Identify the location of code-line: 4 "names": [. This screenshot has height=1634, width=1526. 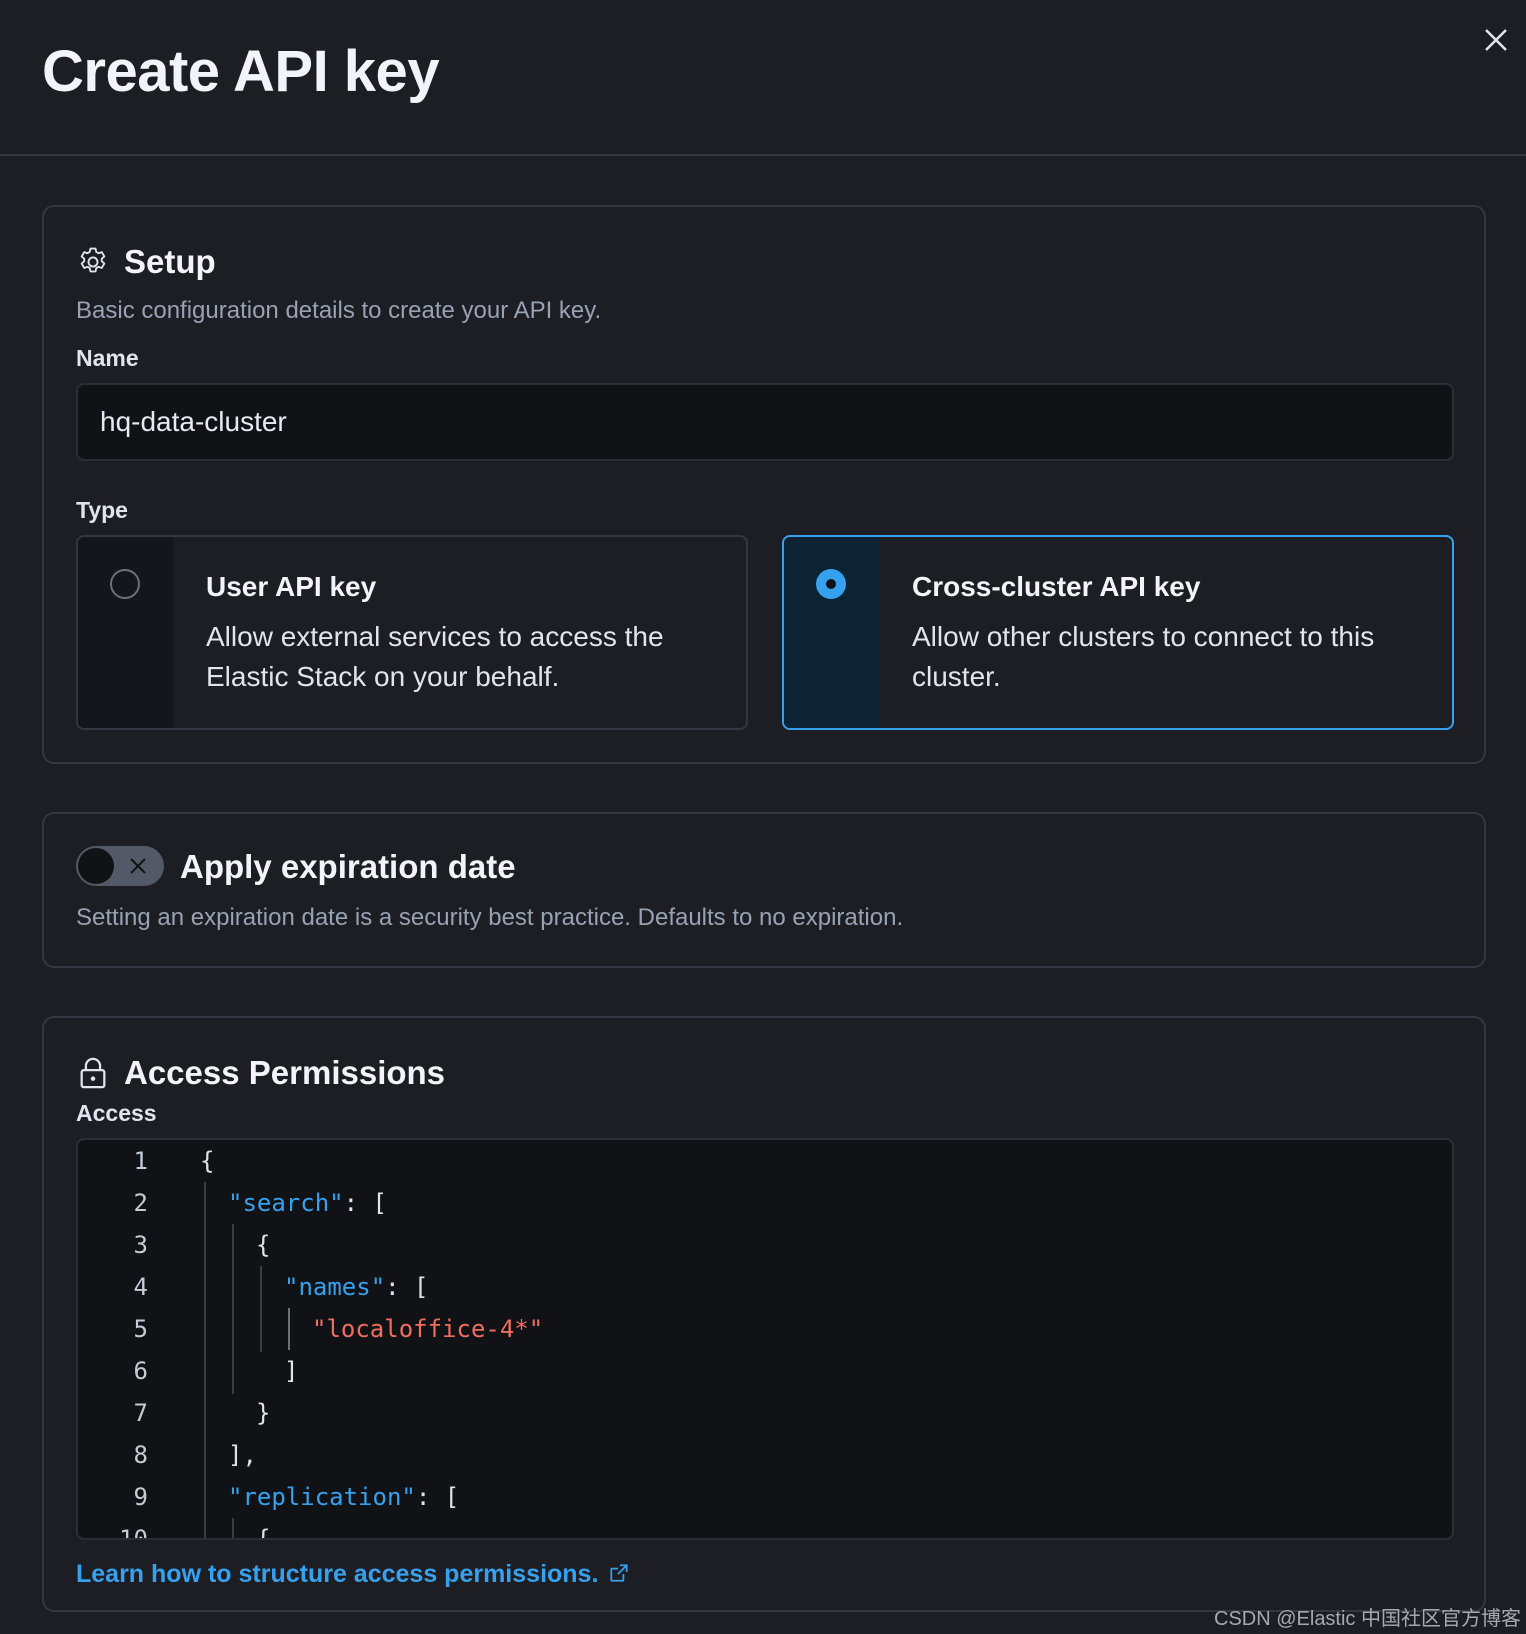
(765, 1287).